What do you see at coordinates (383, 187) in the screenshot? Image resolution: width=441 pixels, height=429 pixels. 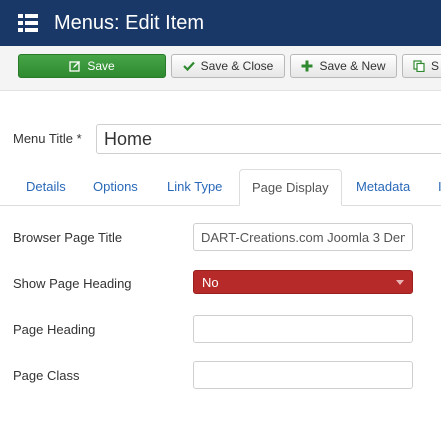 I see `tab-metadata: Metadata` at bounding box center [383, 187].